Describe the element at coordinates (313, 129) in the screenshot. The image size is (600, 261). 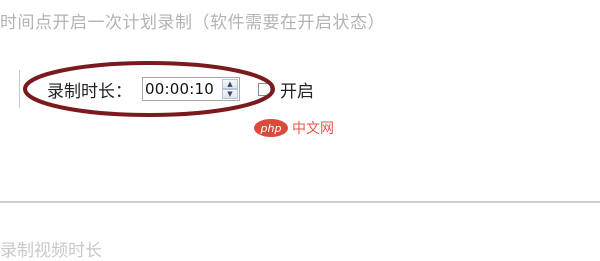
I see `watermark-text: 中文网` at that location.